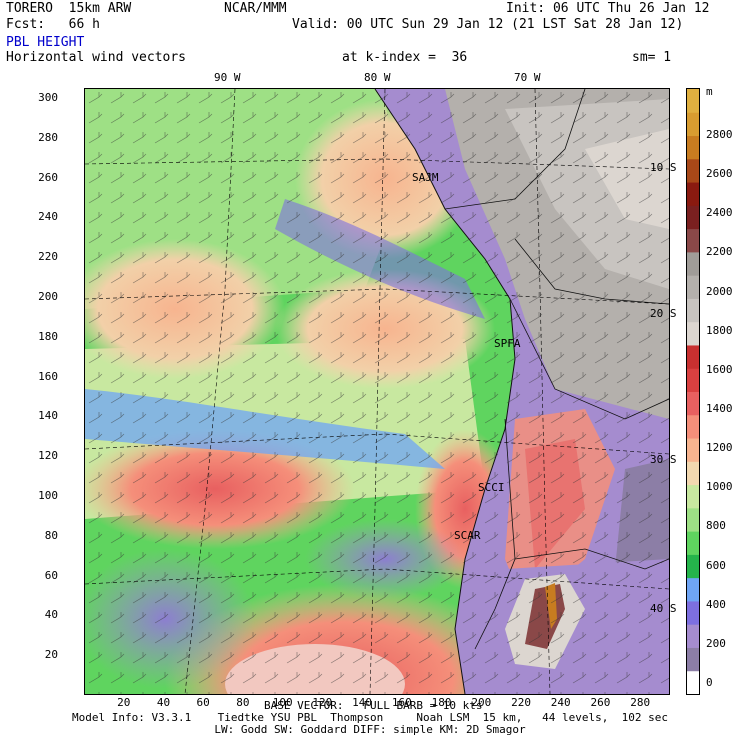  Describe the element at coordinates (527, 77) in the screenshot. I see `lon-label: 70 W` at that location.